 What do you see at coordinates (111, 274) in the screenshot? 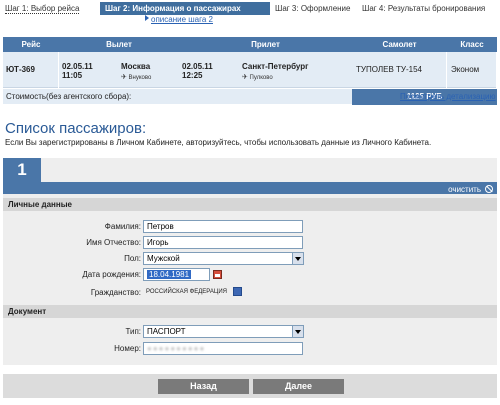
I see `birthdate-label: Дата рождения:` at bounding box center [111, 274].